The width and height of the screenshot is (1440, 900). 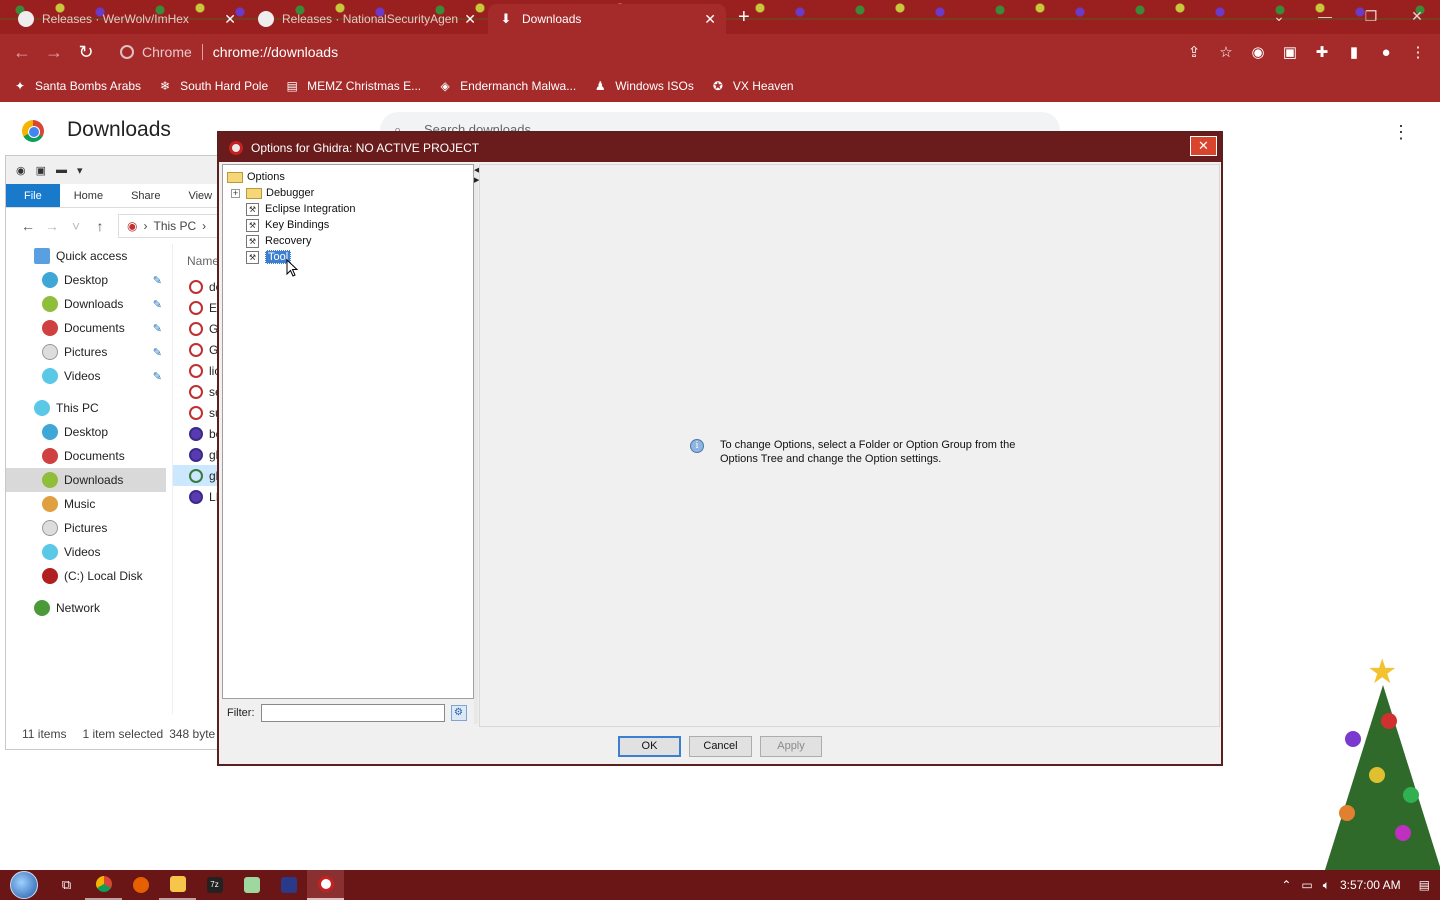 I want to click on nav-pc-documents: Documents, so click(x=86, y=456).